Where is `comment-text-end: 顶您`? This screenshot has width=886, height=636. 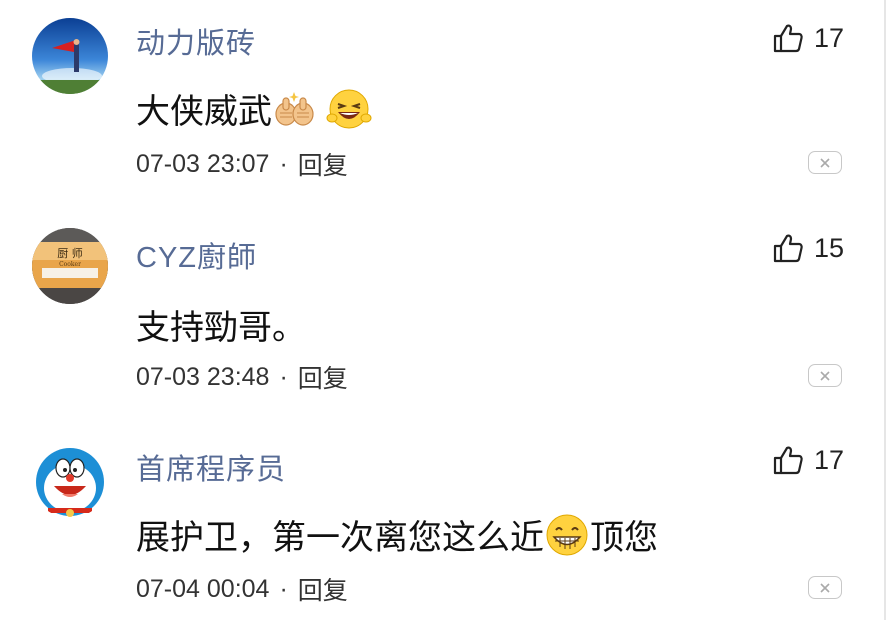 comment-text-end: 顶您 is located at coordinates (624, 538).